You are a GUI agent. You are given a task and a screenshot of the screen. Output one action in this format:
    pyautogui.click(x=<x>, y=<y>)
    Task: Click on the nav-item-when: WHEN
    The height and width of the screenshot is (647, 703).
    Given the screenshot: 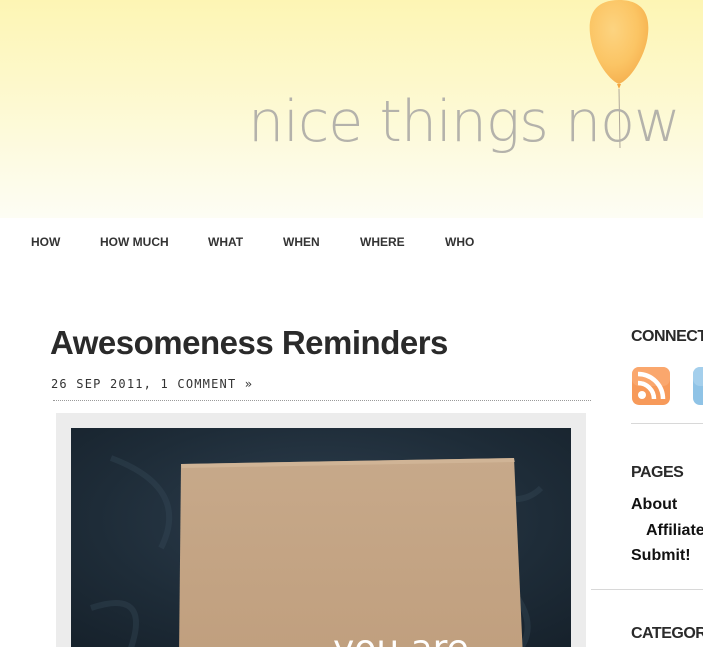 What is the action you would take?
    pyautogui.click(x=301, y=242)
    